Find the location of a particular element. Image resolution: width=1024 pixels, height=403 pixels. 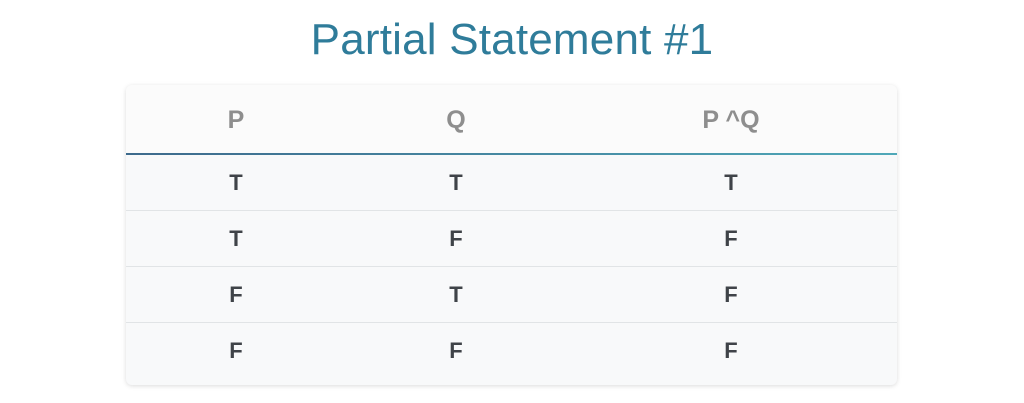

table-row: T F F is located at coordinates (511, 239).